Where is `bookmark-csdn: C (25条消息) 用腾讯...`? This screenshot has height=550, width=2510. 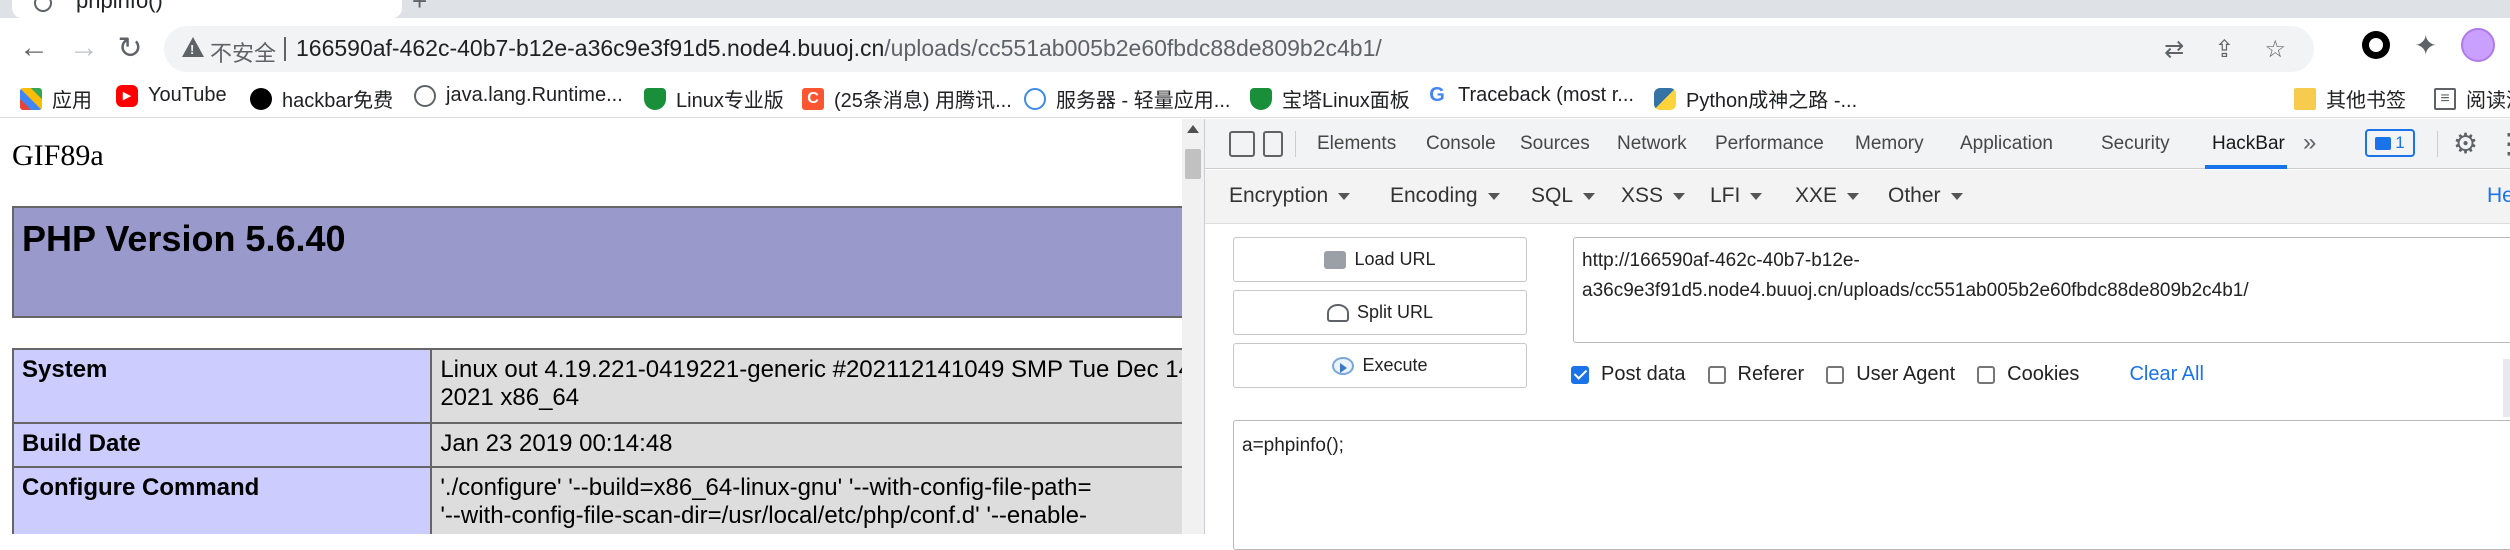 bookmark-csdn: C (25条消息) 用腾讯... is located at coordinates (907, 98).